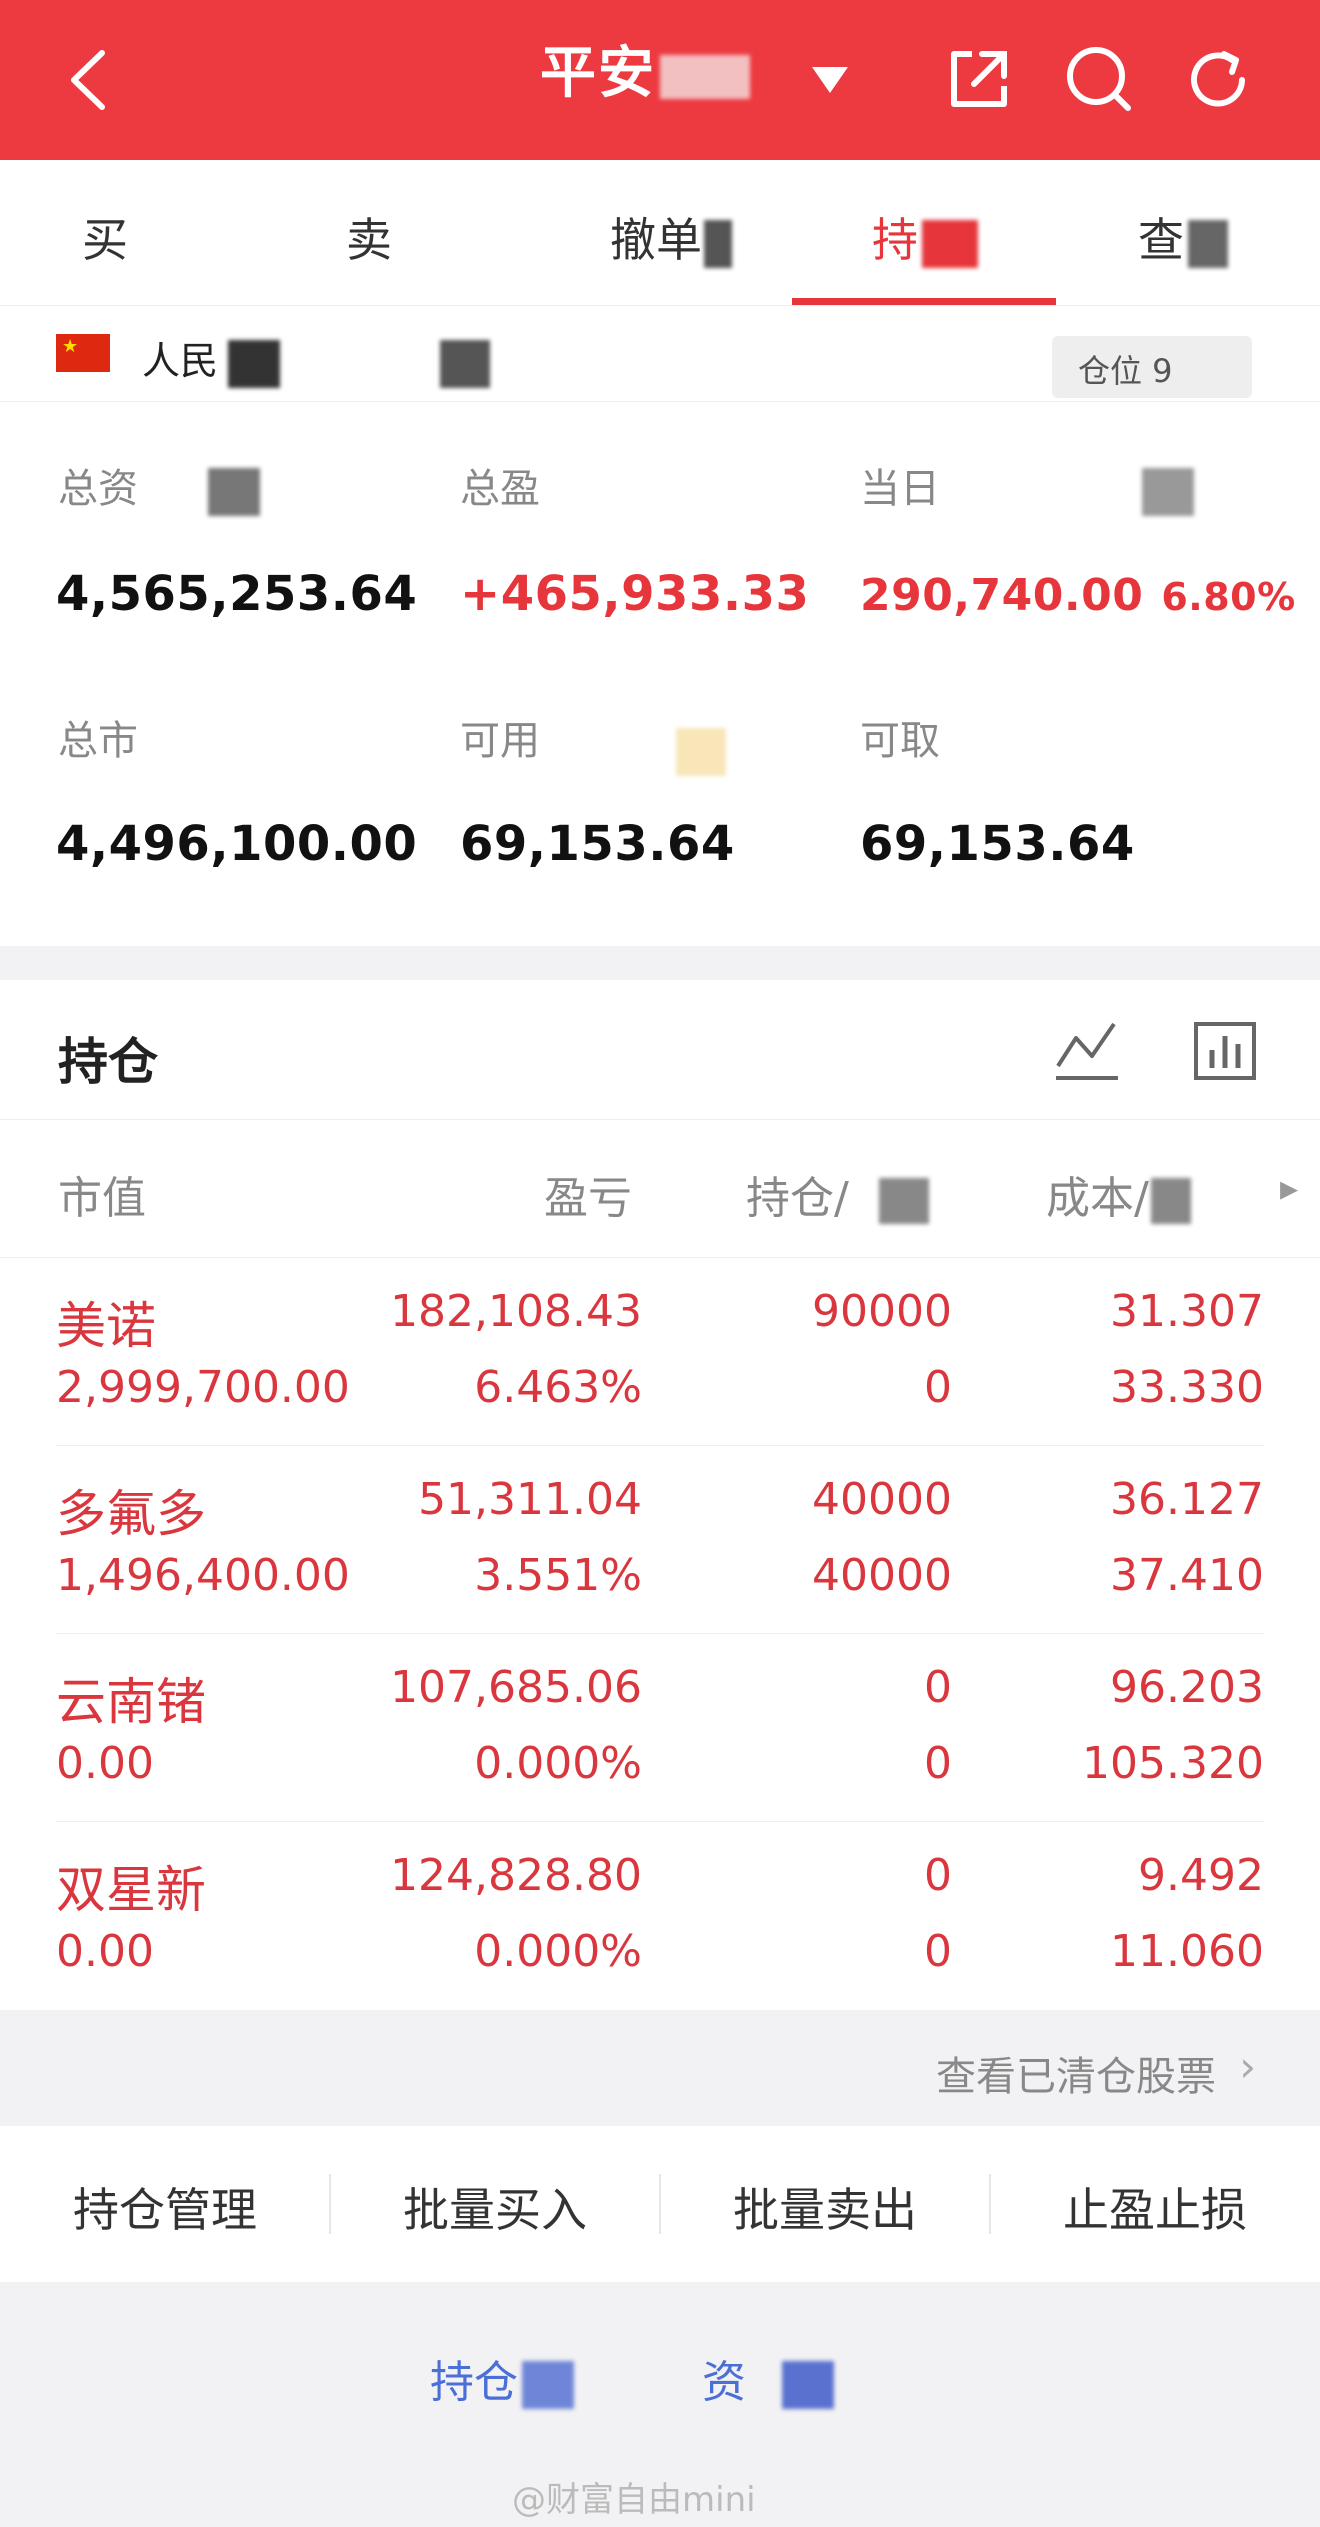 This screenshot has width=1320, height=2527. What do you see at coordinates (1187, 1311) in the screenshot?
I see `cost-price: 31.307` at bounding box center [1187, 1311].